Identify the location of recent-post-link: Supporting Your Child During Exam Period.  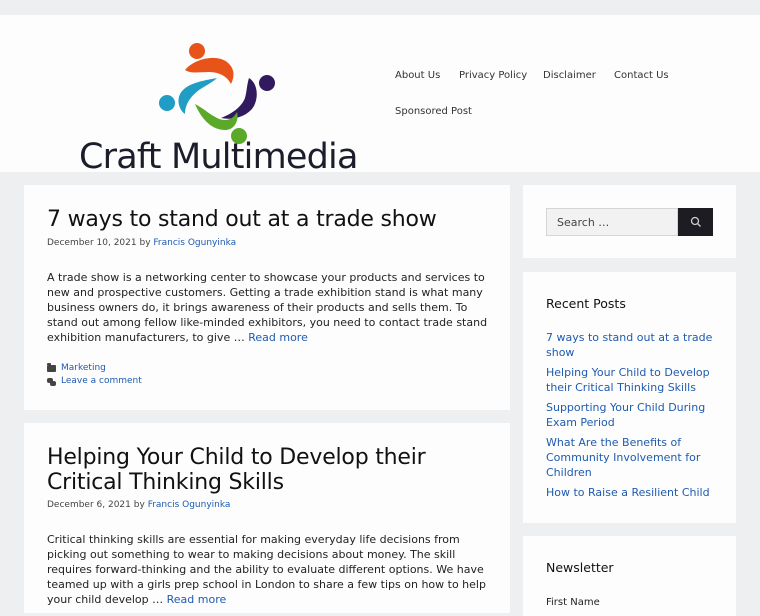
(625, 415).